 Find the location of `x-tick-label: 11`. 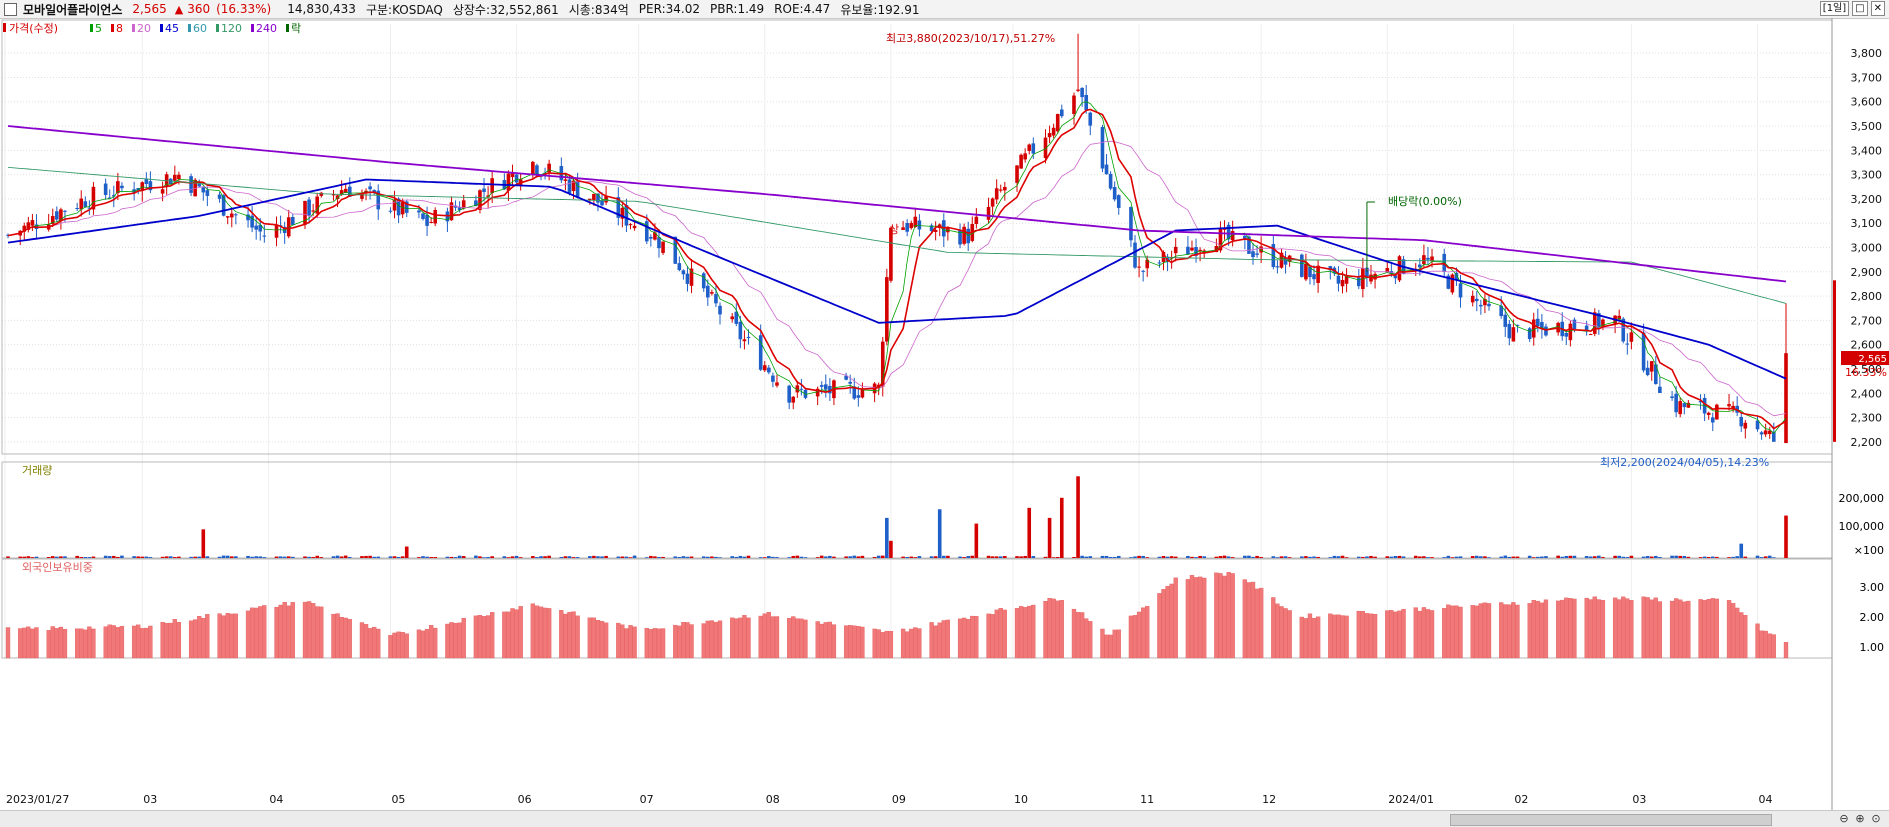

x-tick-label: 11 is located at coordinates (1147, 799).